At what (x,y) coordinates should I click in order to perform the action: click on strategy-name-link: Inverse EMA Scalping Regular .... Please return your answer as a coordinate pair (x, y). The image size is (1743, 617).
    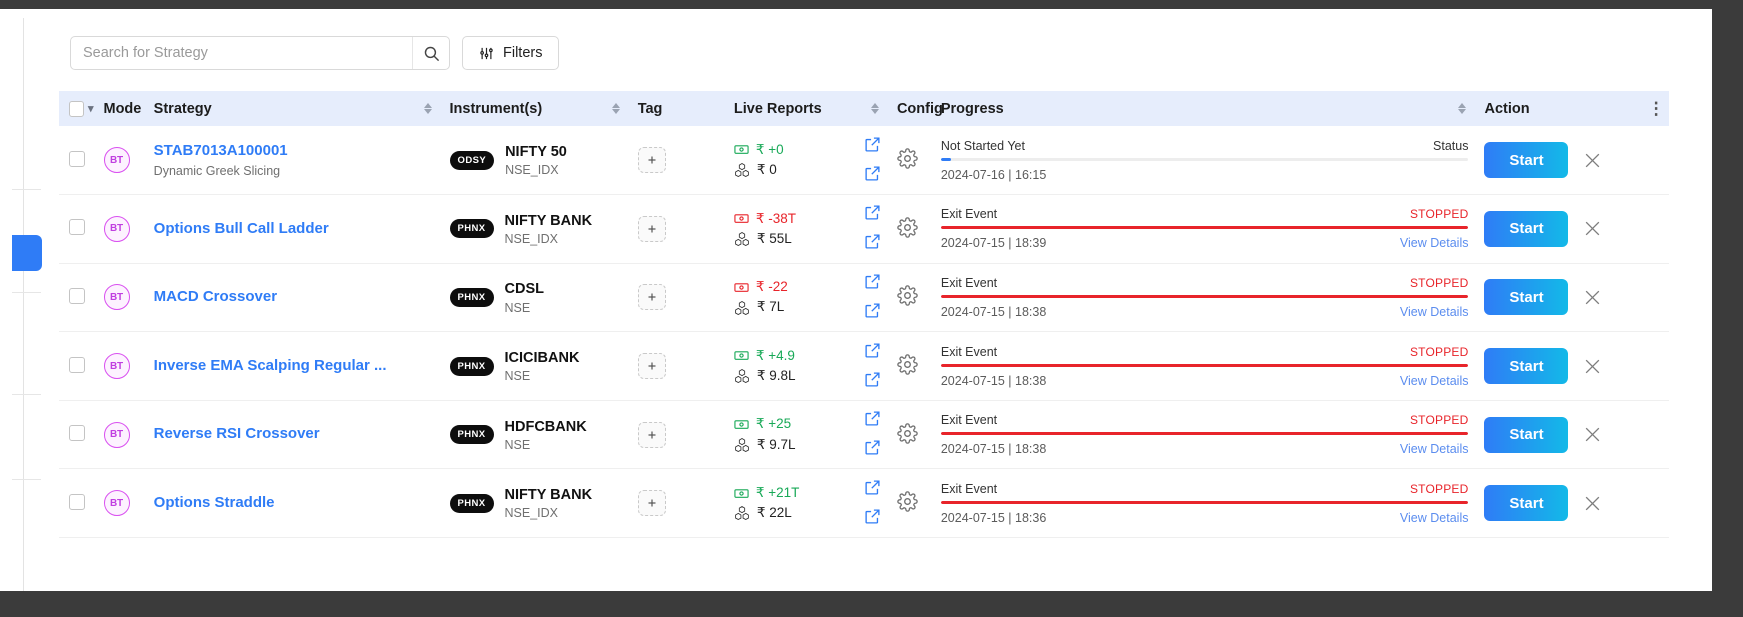
    Looking at the image, I should click on (297, 366).